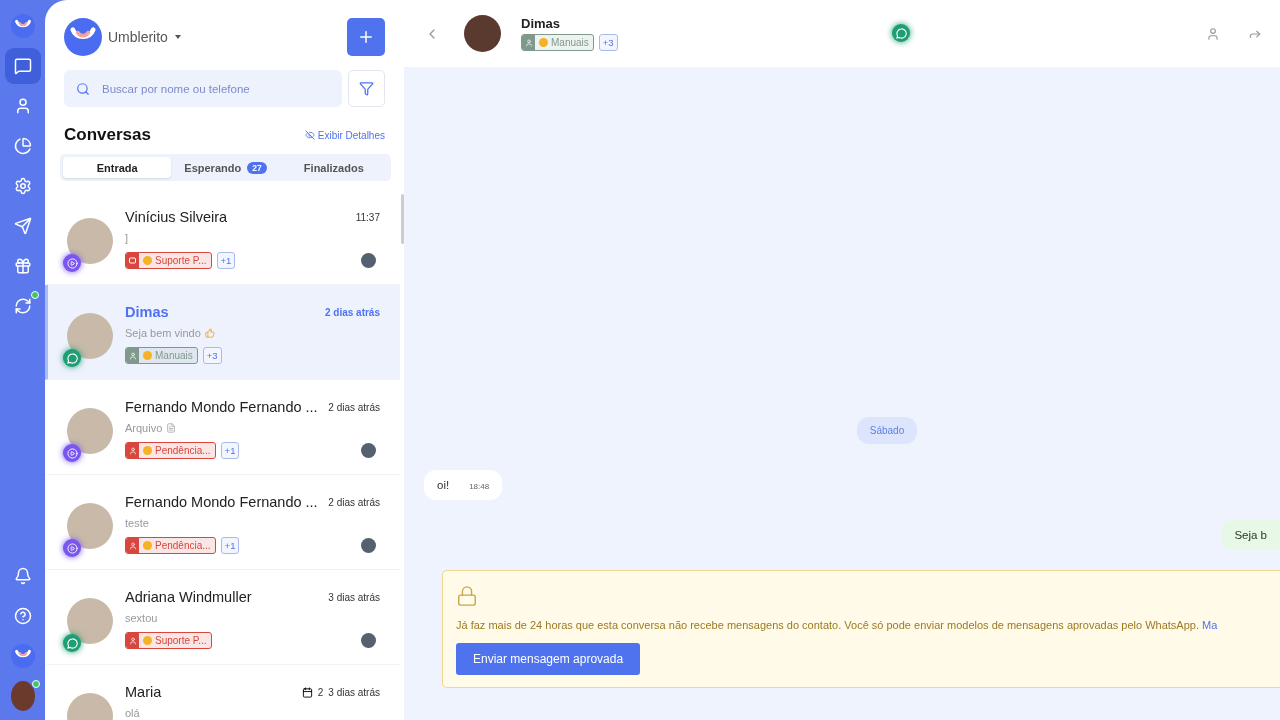 The height and width of the screenshot is (720, 1280). I want to click on search-field: Buscar por nome ou telefone, so click(203, 88).